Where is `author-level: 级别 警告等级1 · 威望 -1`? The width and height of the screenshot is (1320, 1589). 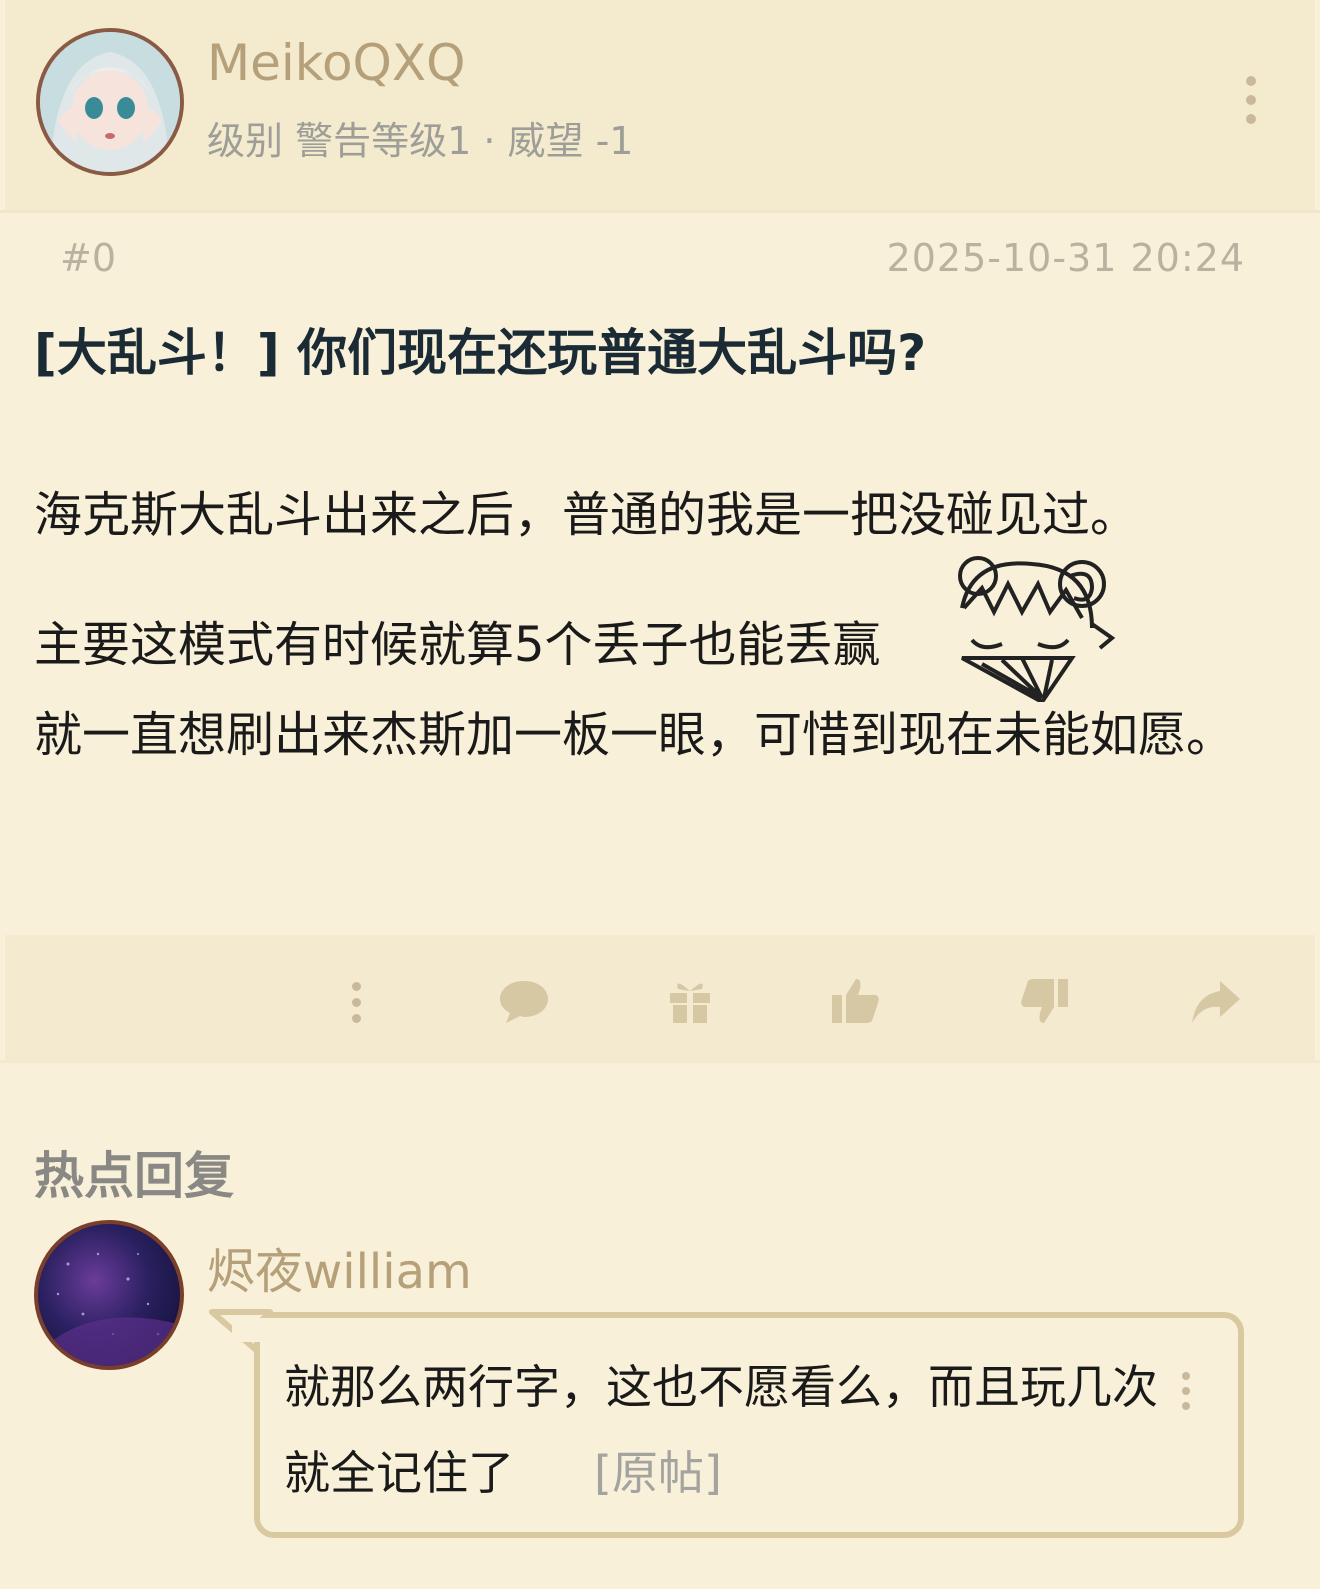 author-level: 级别 警告等级1 · 威望 -1 is located at coordinates (420, 141).